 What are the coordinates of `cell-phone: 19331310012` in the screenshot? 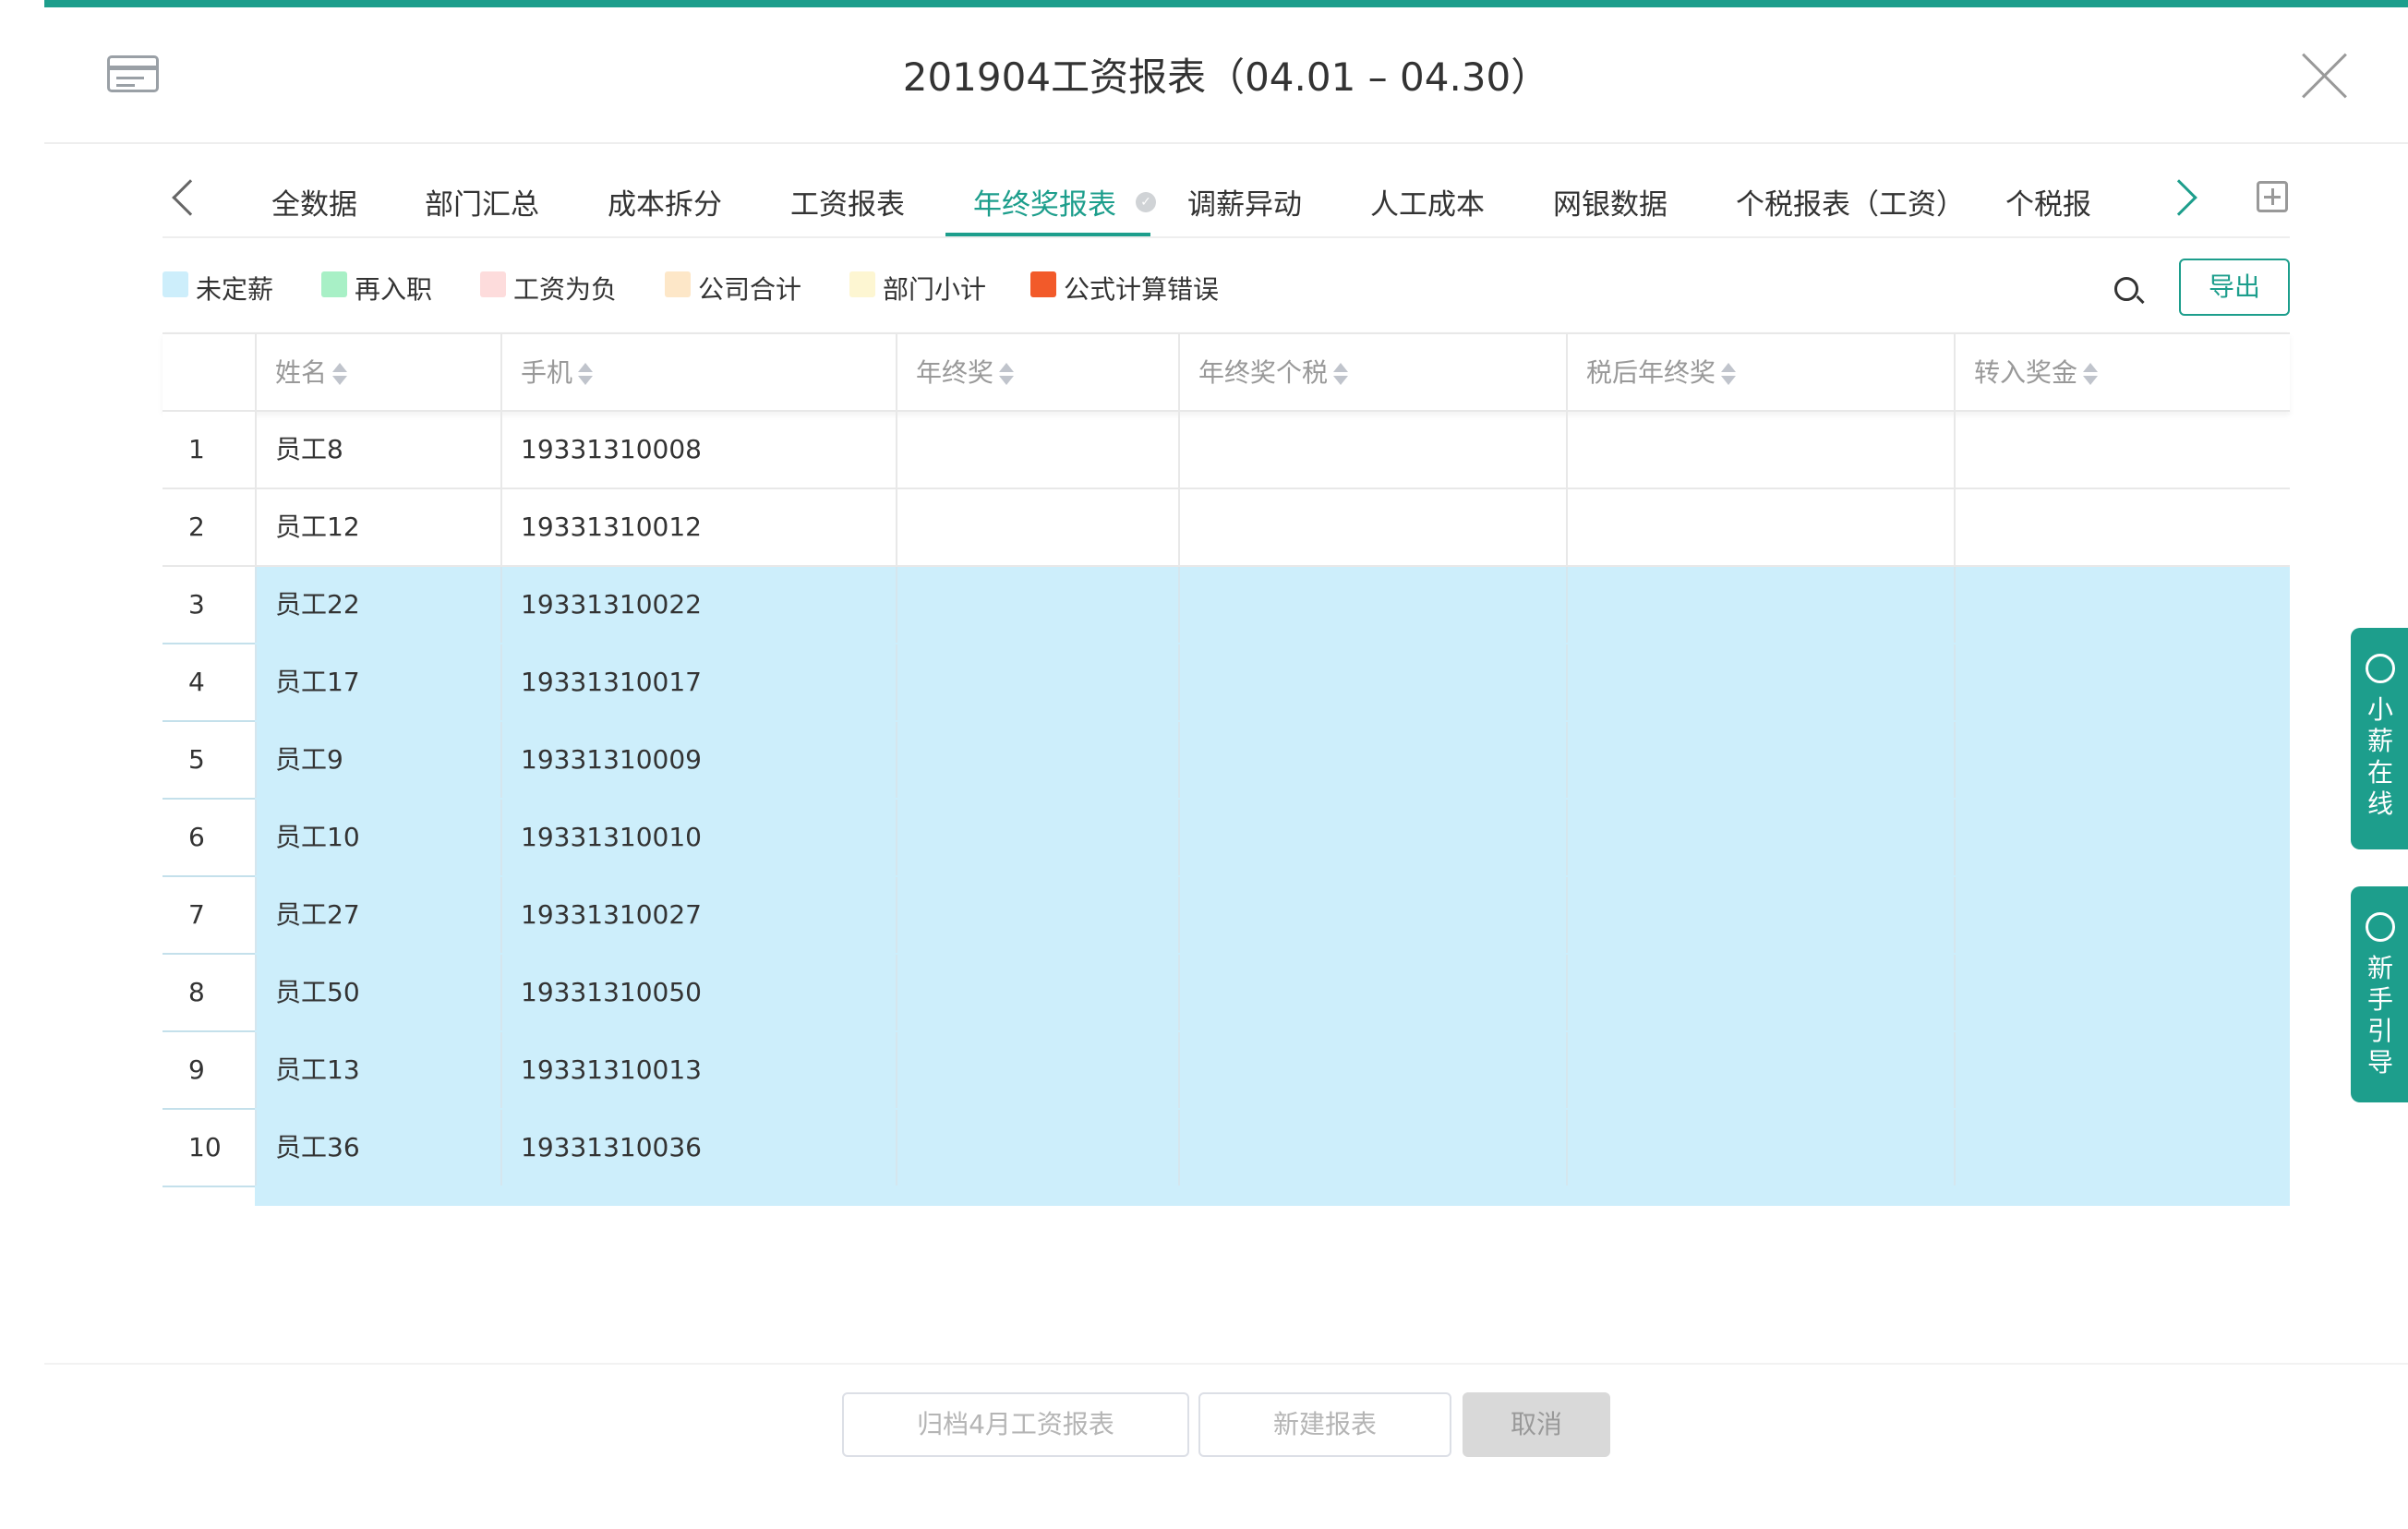 It's located at (698, 527).